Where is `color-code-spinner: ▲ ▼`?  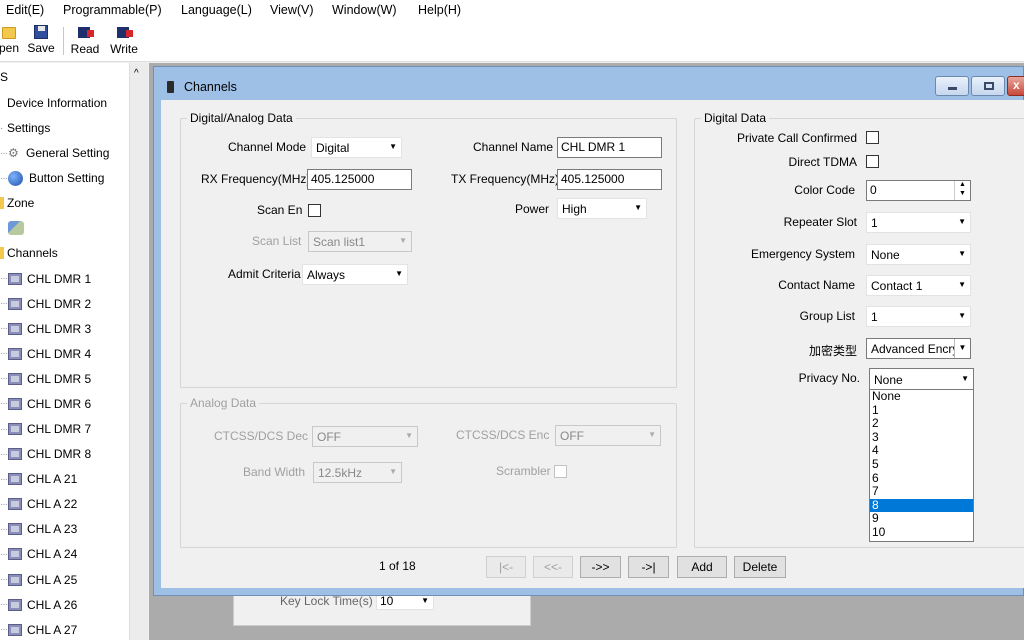 color-code-spinner: ▲ ▼ is located at coordinates (962, 190).